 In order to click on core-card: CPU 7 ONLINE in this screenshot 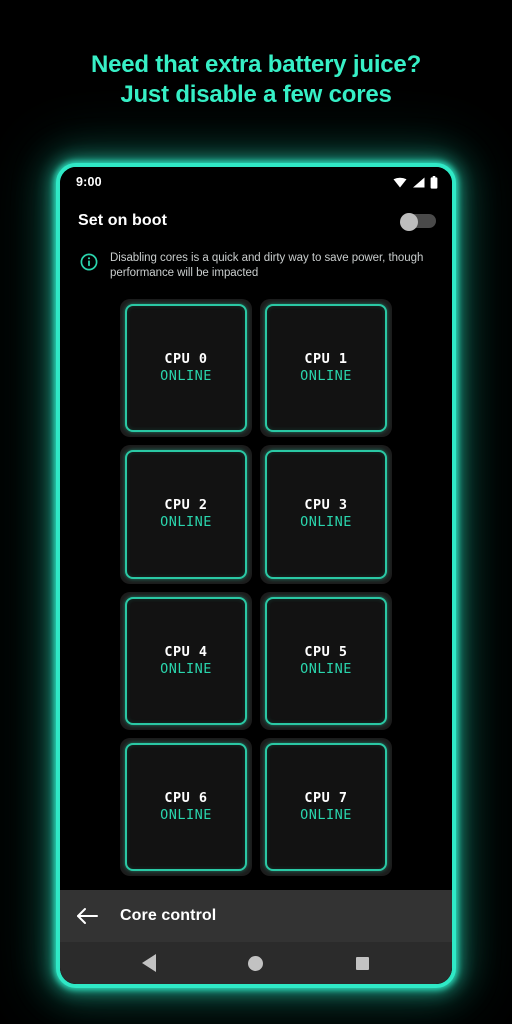, I will do `click(326, 806)`.